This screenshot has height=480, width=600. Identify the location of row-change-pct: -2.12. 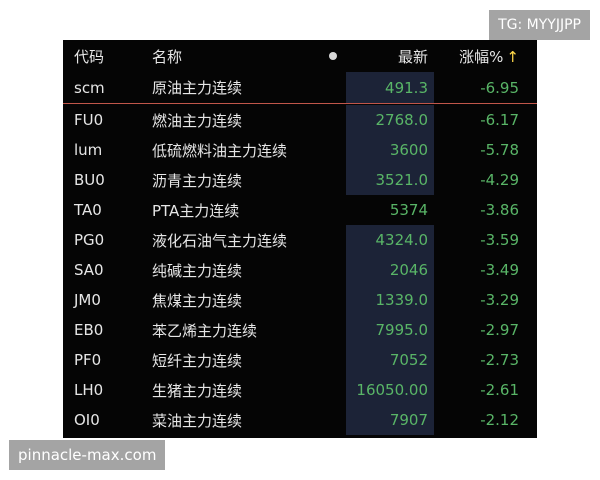
(499, 420).